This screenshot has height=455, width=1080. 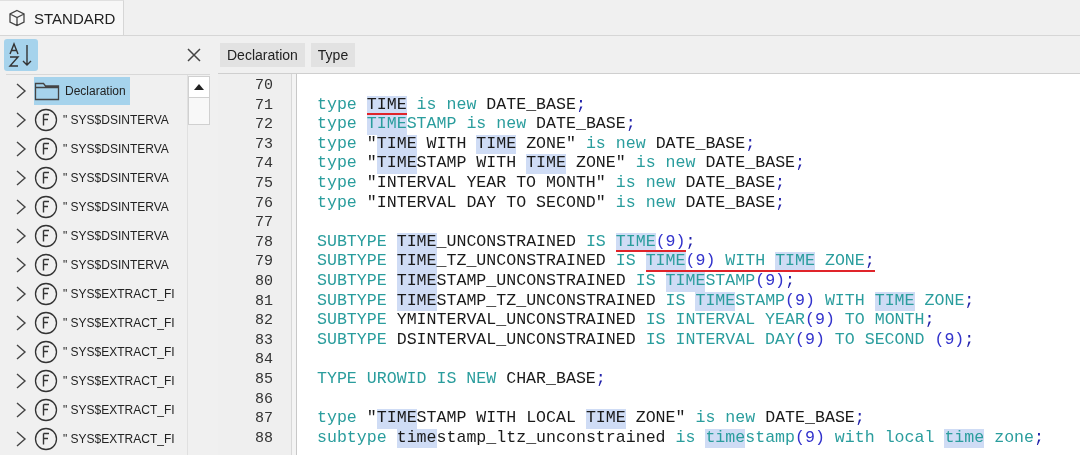 I want to click on folder-icon, so click(x=47, y=90).